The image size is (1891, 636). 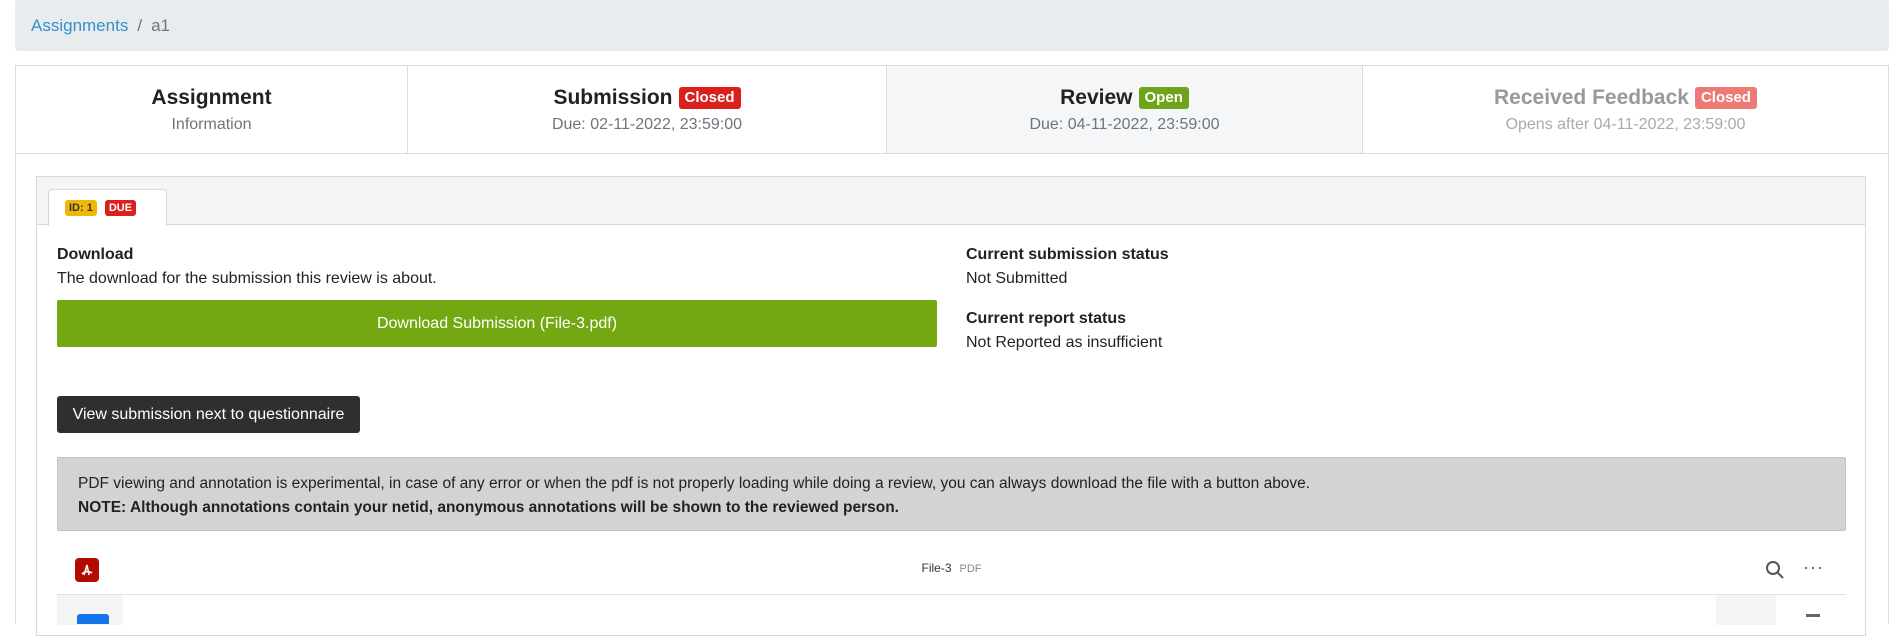 What do you see at coordinates (211, 97) in the screenshot?
I see `step-title: Assignment` at bounding box center [211, 97].